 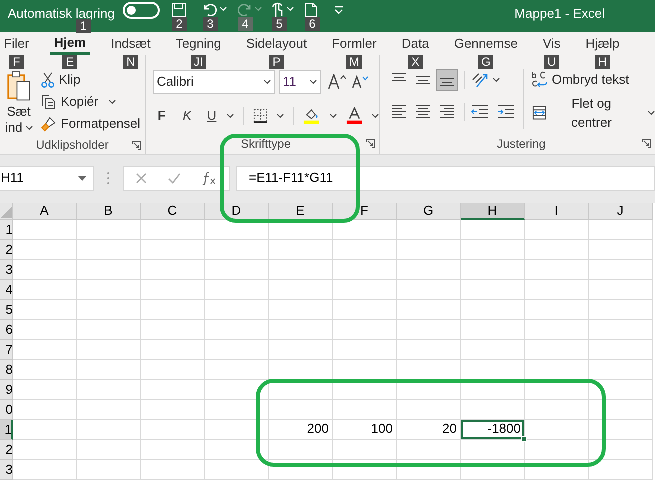 I want to click on column-header: B, so click(x=109, y=211).